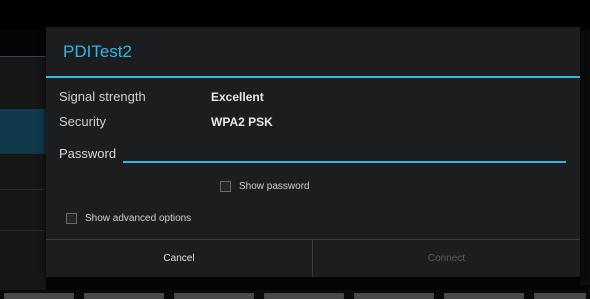 This screenshot has height=299, width=590. What do you see at coordinates (138, 218) in the screenshot?
I see `show-advanced-label: Show advanced options` at bounding box center [138, 218].